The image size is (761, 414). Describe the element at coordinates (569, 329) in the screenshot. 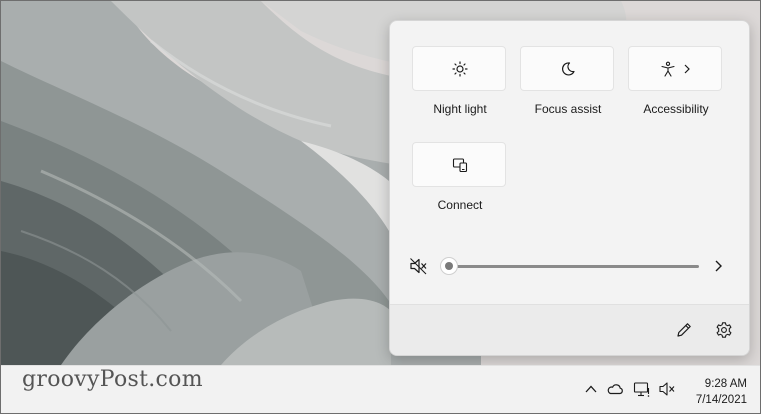

I see `quick-settings-footer` at that location.